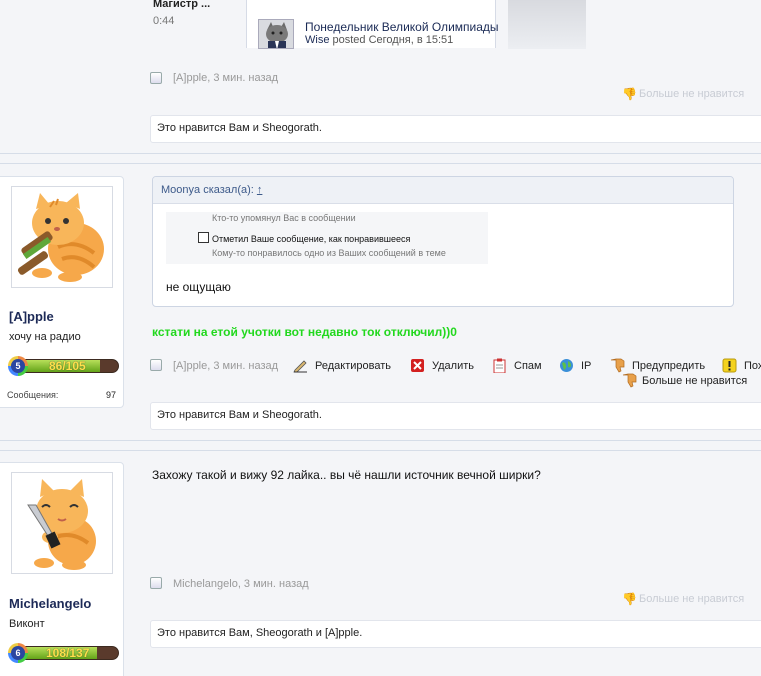 This screenshot has width=761, height=676. What do you see at coordinates (692, 94) in the screenshot?
I see `post1-dislike-label: Больше не нравится` at bounding box center [692, 94].